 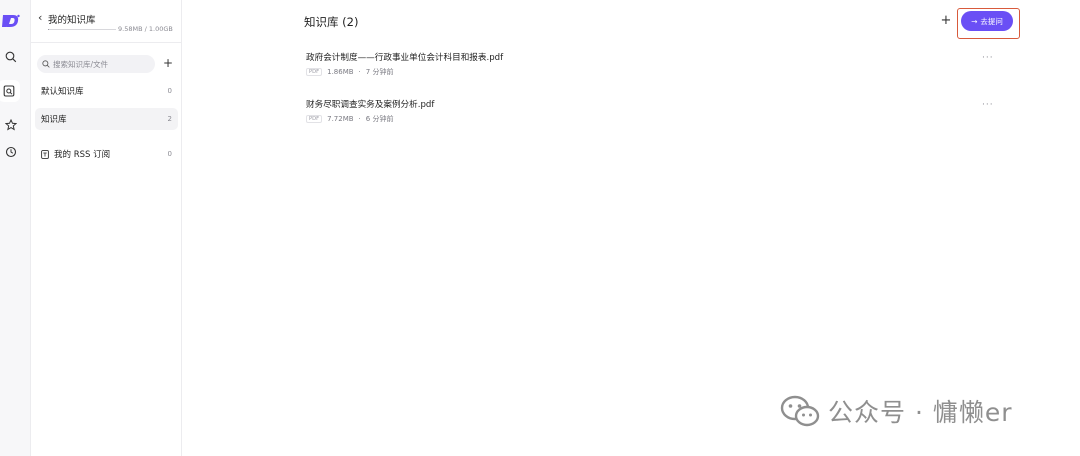 I want to click on divider, so click(x=106, y=42).